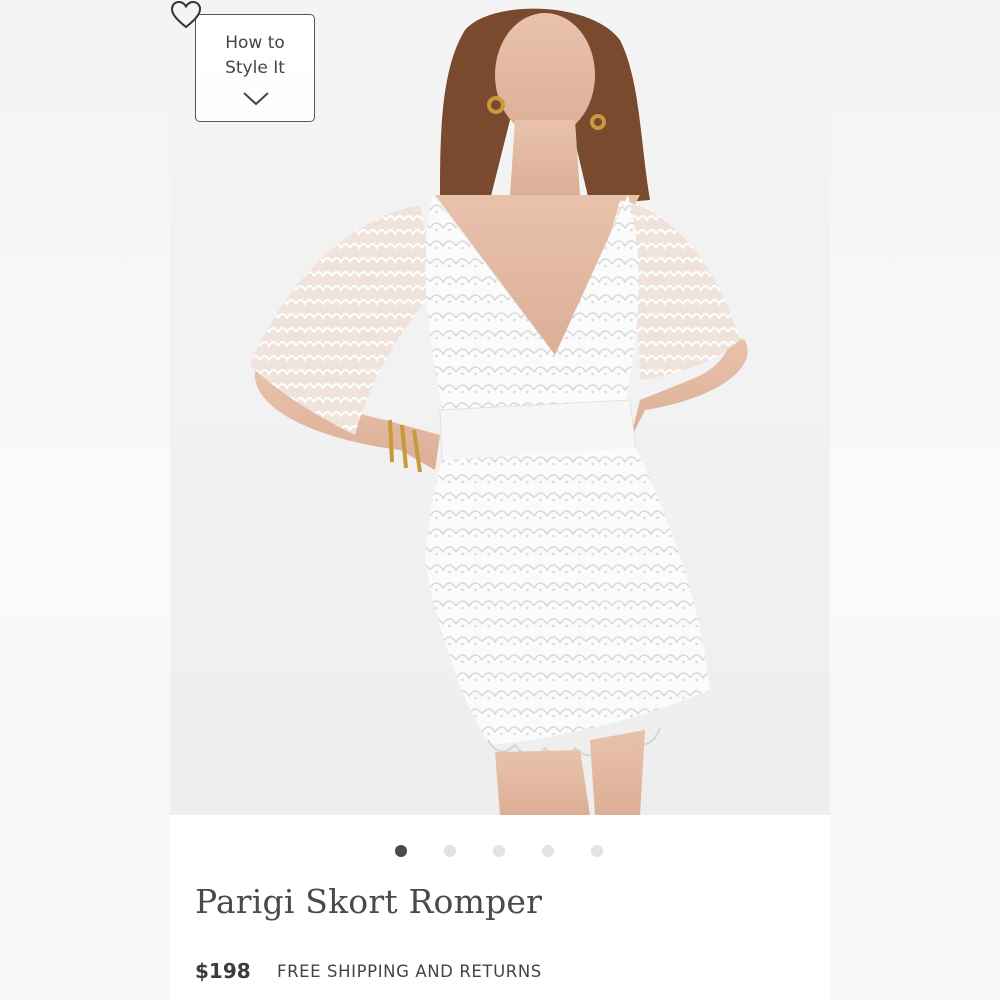 The width and height of the screenshot is (1000, 1000). Describe the element at coordinates (409, 971) in the screenshot. I see `shipping-info: FREE SHIPPING AND RETURNS` at that location.